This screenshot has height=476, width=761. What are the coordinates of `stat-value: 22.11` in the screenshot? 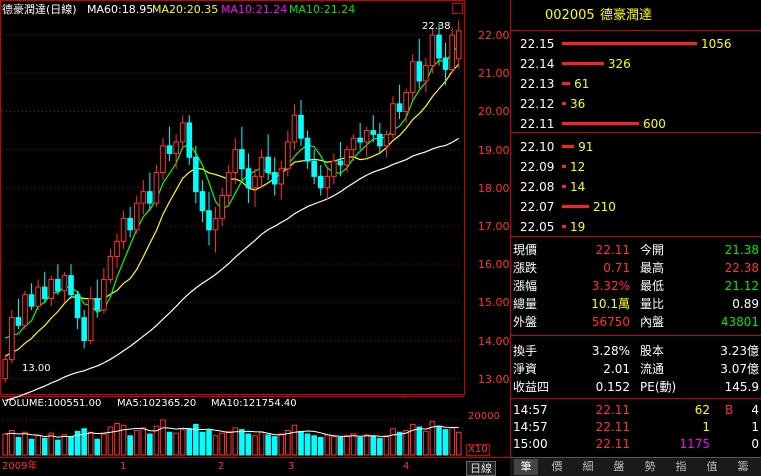 It's located at (612, 250).